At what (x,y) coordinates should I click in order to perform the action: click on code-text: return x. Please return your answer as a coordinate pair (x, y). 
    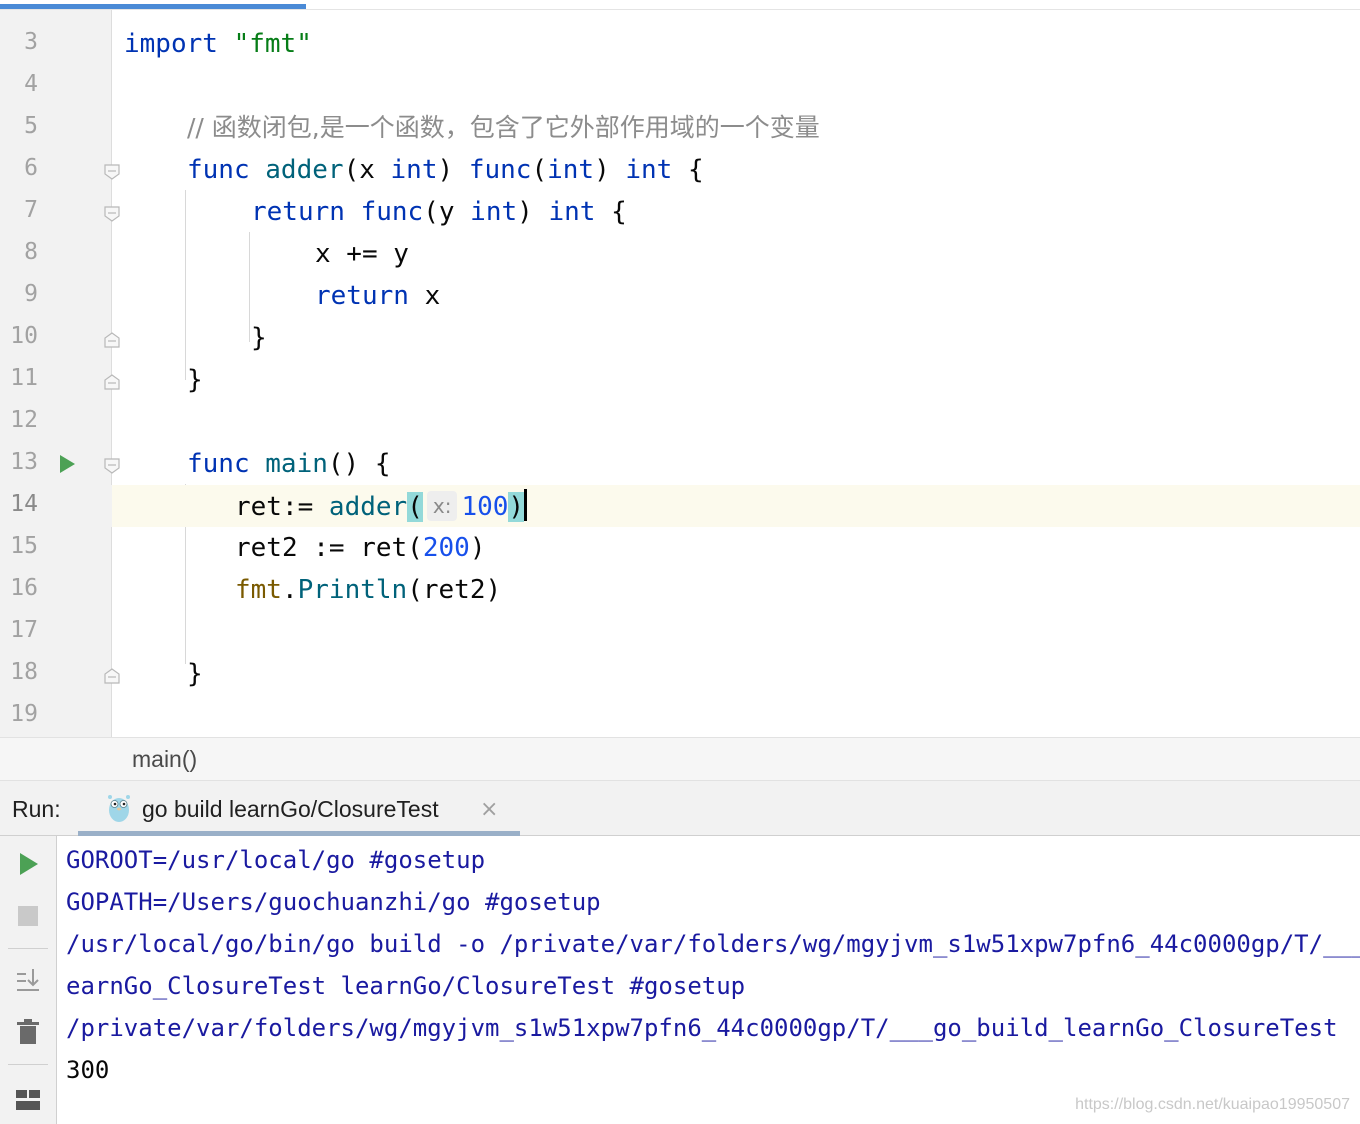
    Looking at the image, I should click on (377, 296).